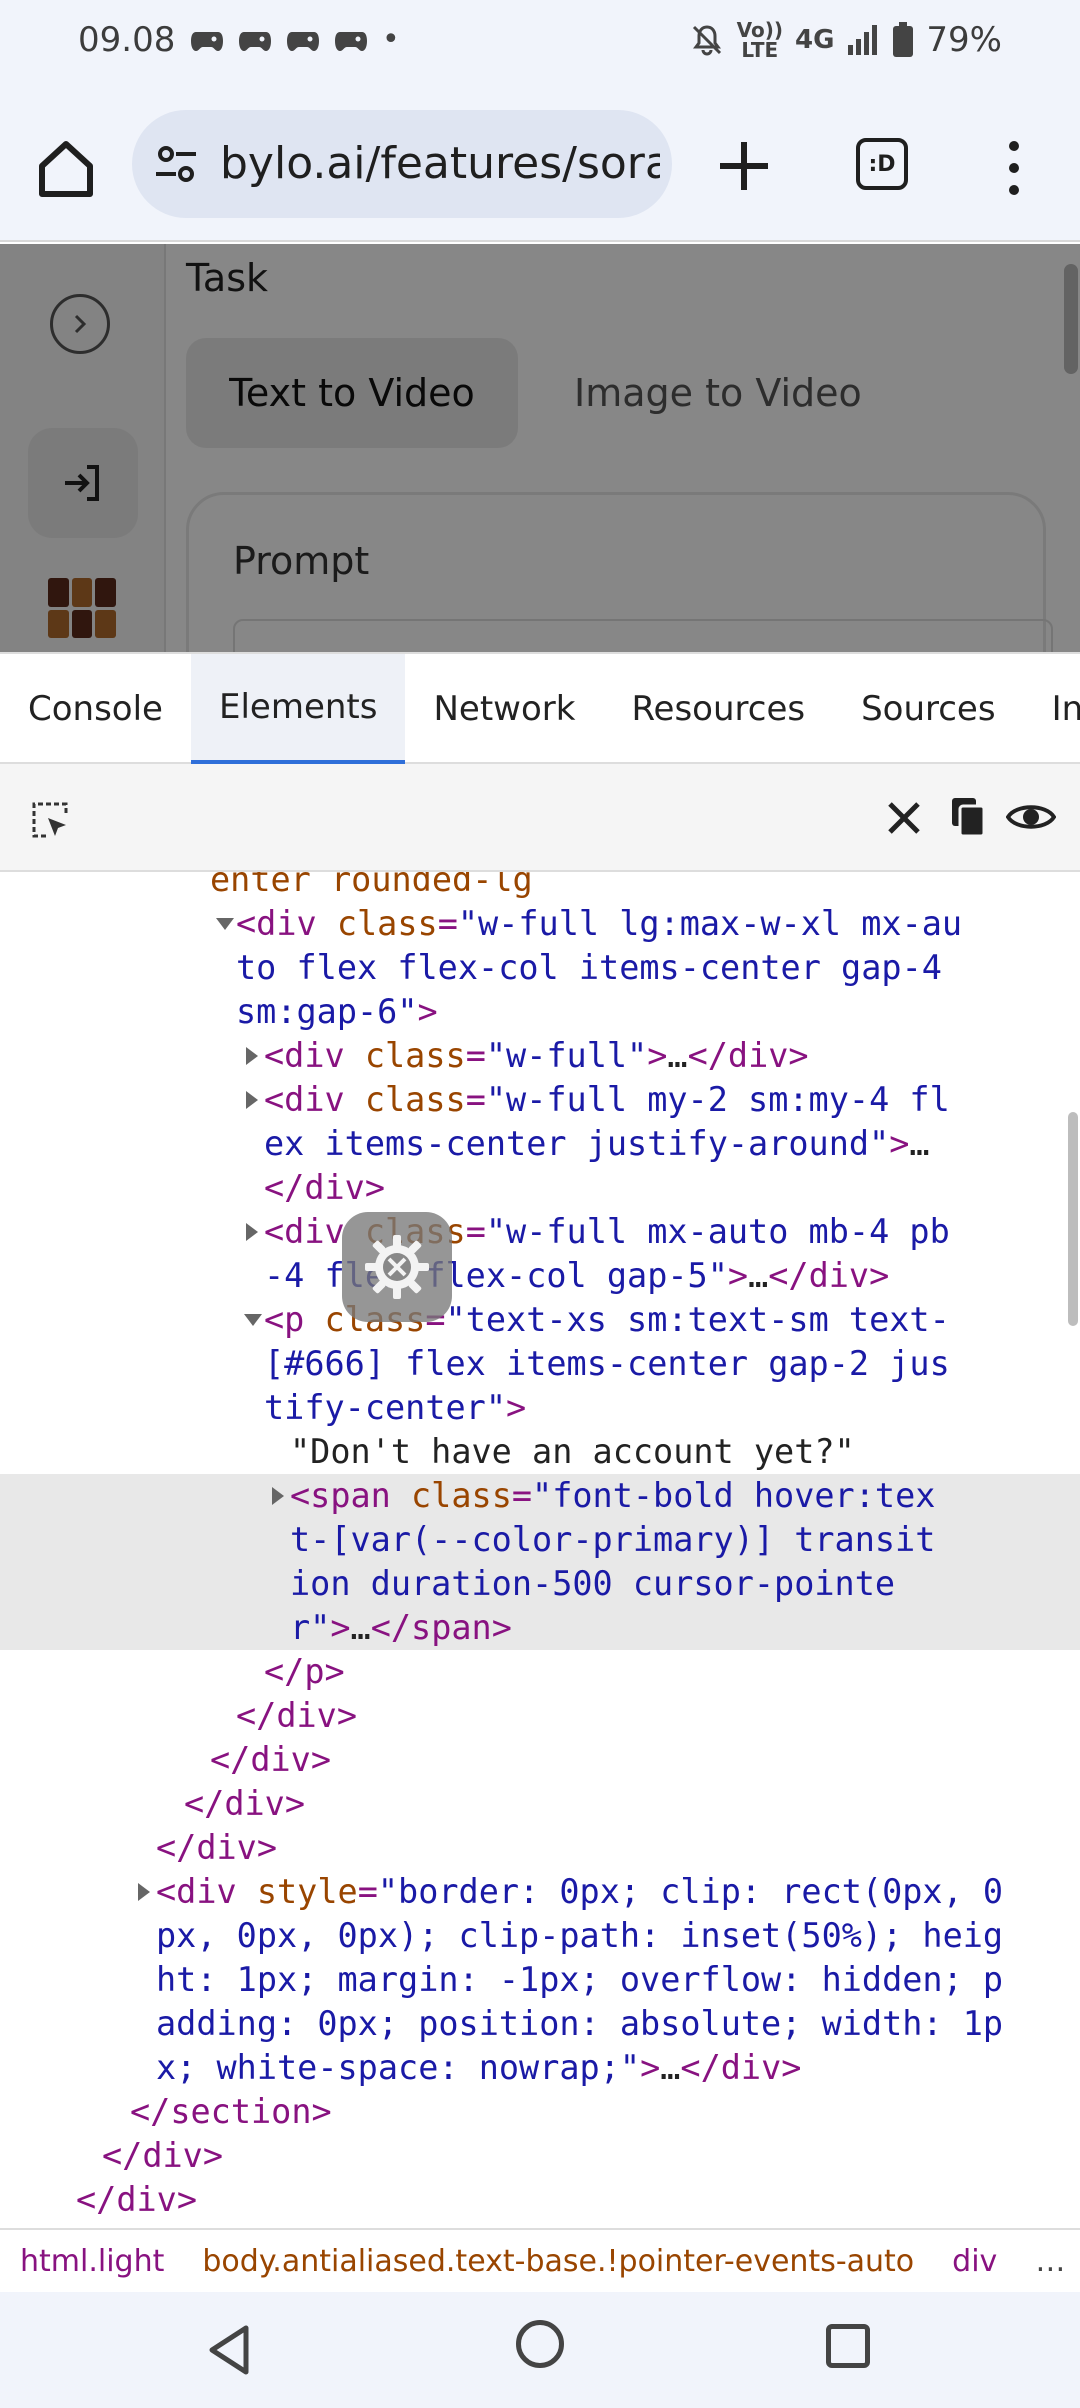 The image size is (1080, 2408). What do you see at coordinates (176, 164) in the screenshot?
I see `site-settings-icon` at bounding box center [176, 164].